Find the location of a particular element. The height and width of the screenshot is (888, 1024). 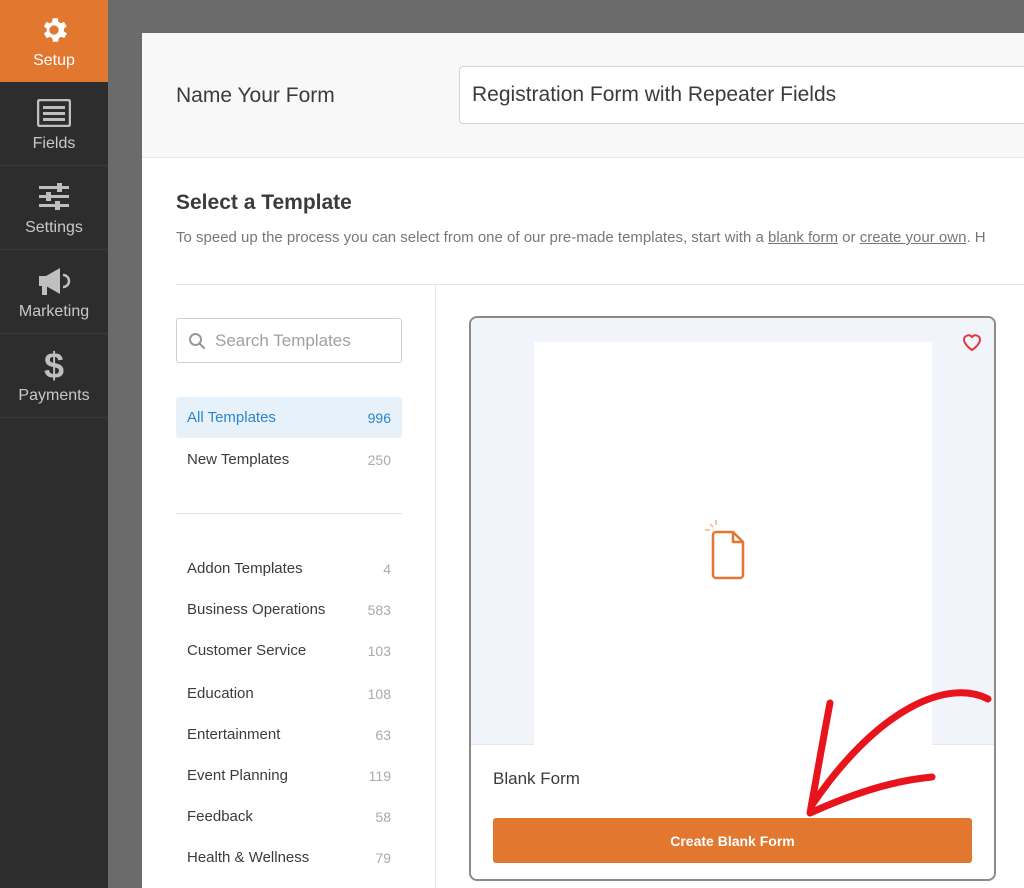

category-label: Event Planning is located at coordinates (237, 775).